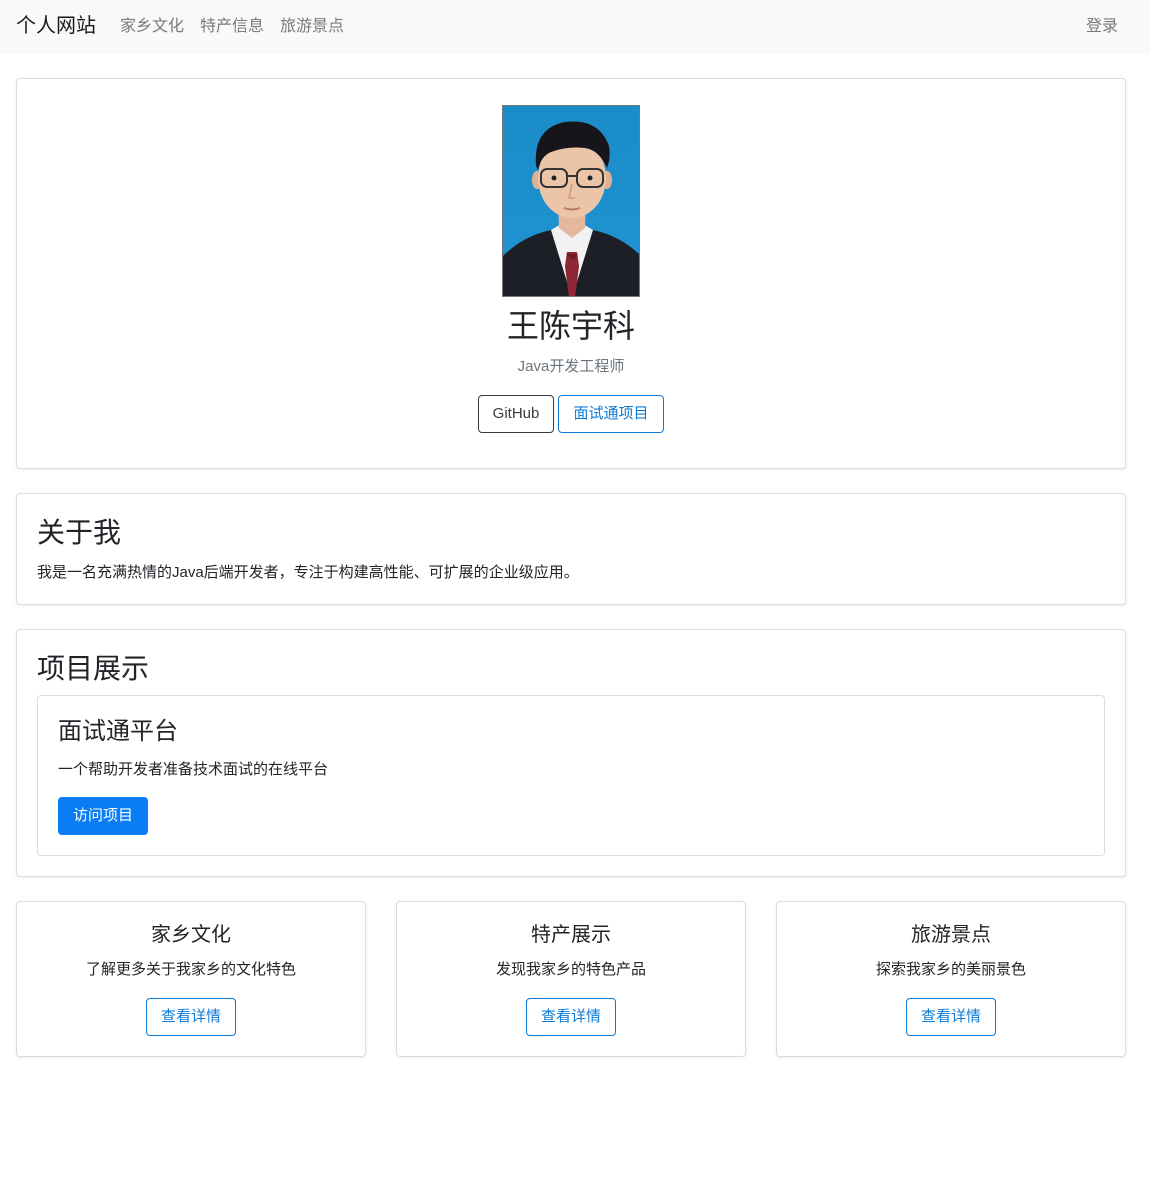  I want to click on navbar: 个人网站 家乡文化 特产信息 旅游景点 登录, so click(575, 27).